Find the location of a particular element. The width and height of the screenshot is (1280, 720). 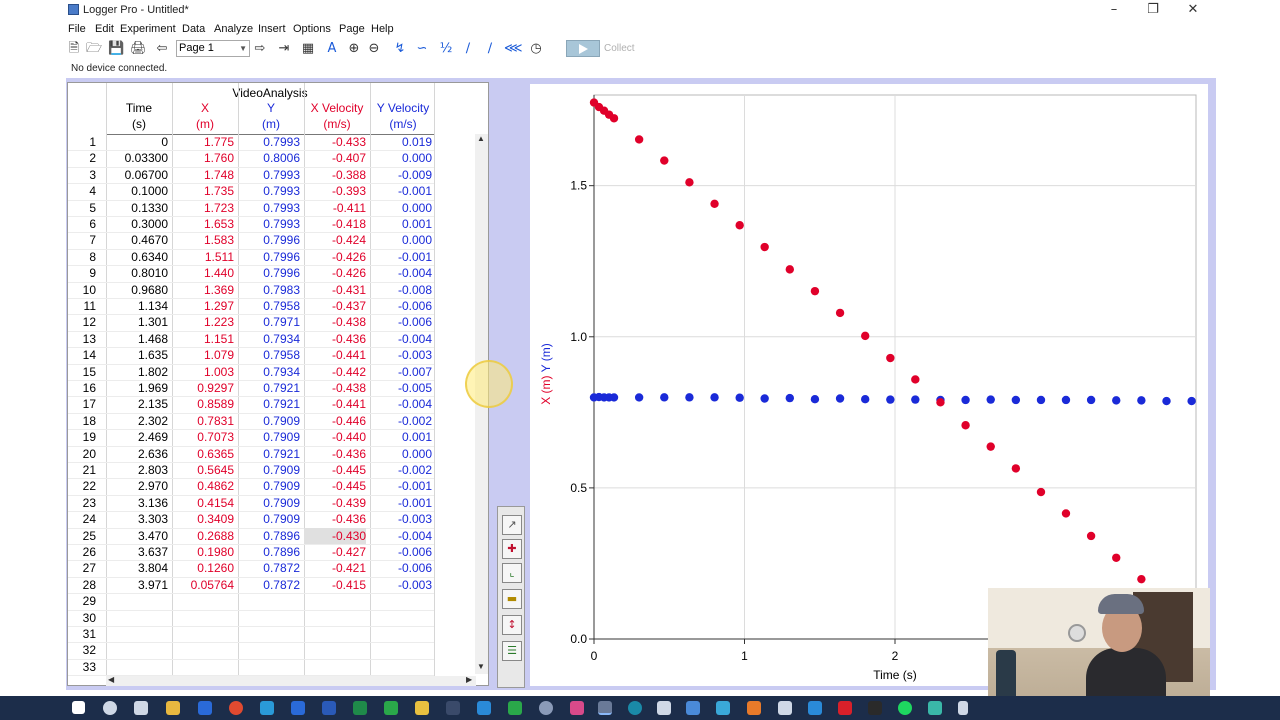

table-cell: 1.003 is located at coordinates (203, 372).